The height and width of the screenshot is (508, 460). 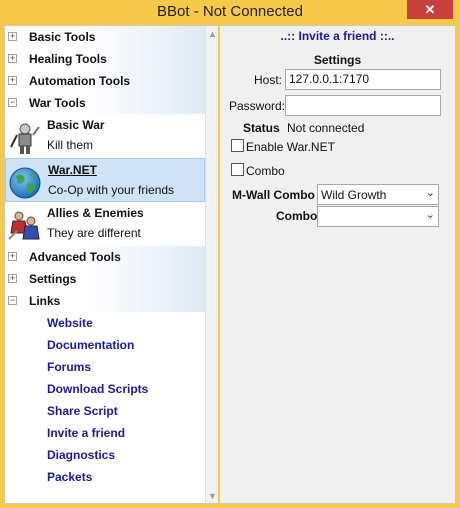 What do you see at coordinates (105, 136) in the screenshot?
I see `tree-item-basic-war: Basic War Kill them` at bounding box center [105, 136].